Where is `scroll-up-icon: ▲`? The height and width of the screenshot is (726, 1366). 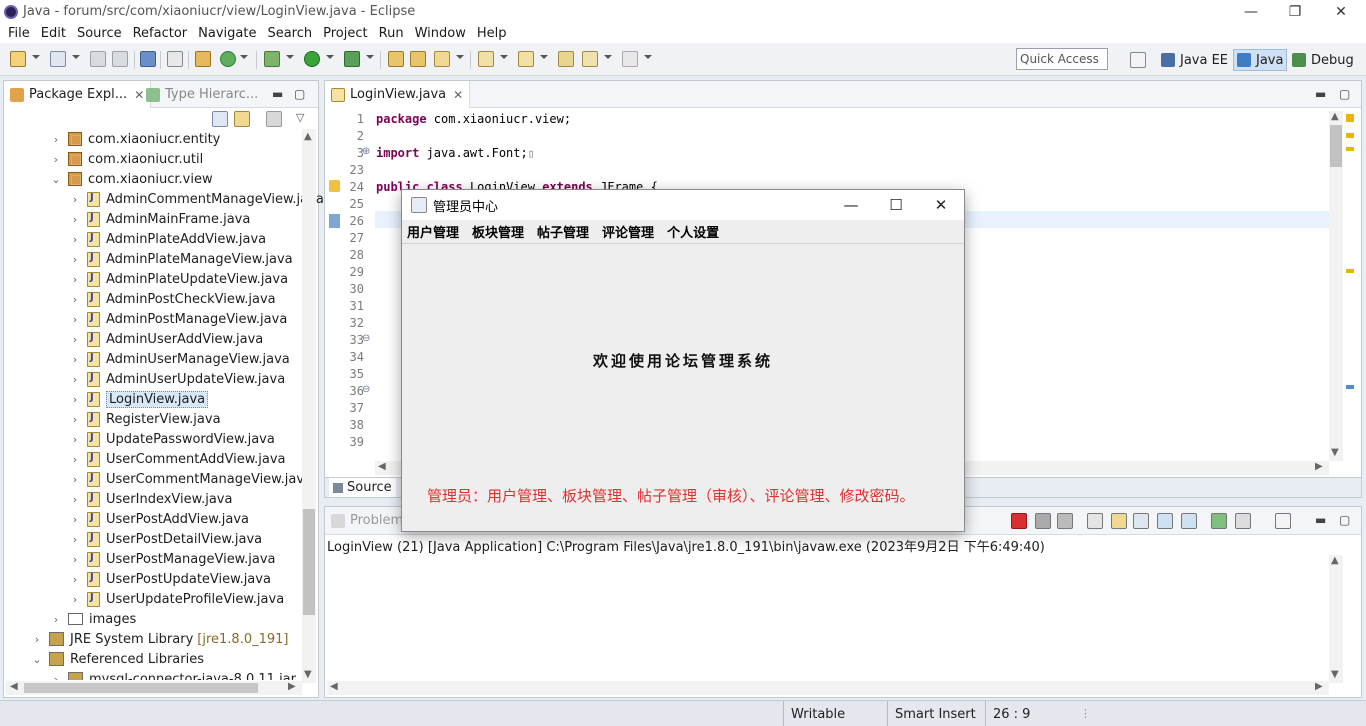
scroll-up-icon: ▲ is located at coordinates (1335, 560).